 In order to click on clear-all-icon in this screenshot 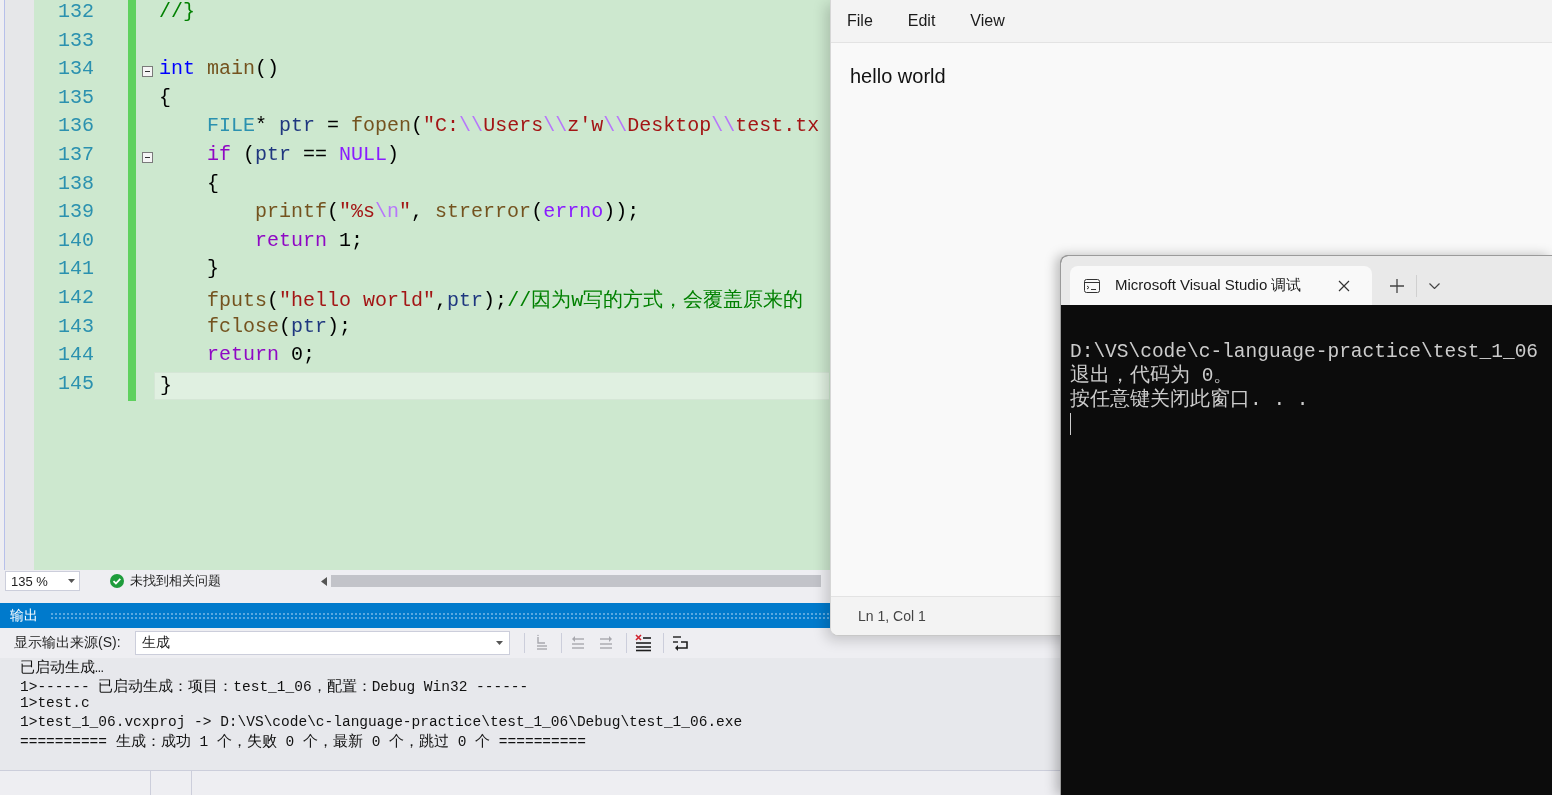, I will do `click(643, 643)`.